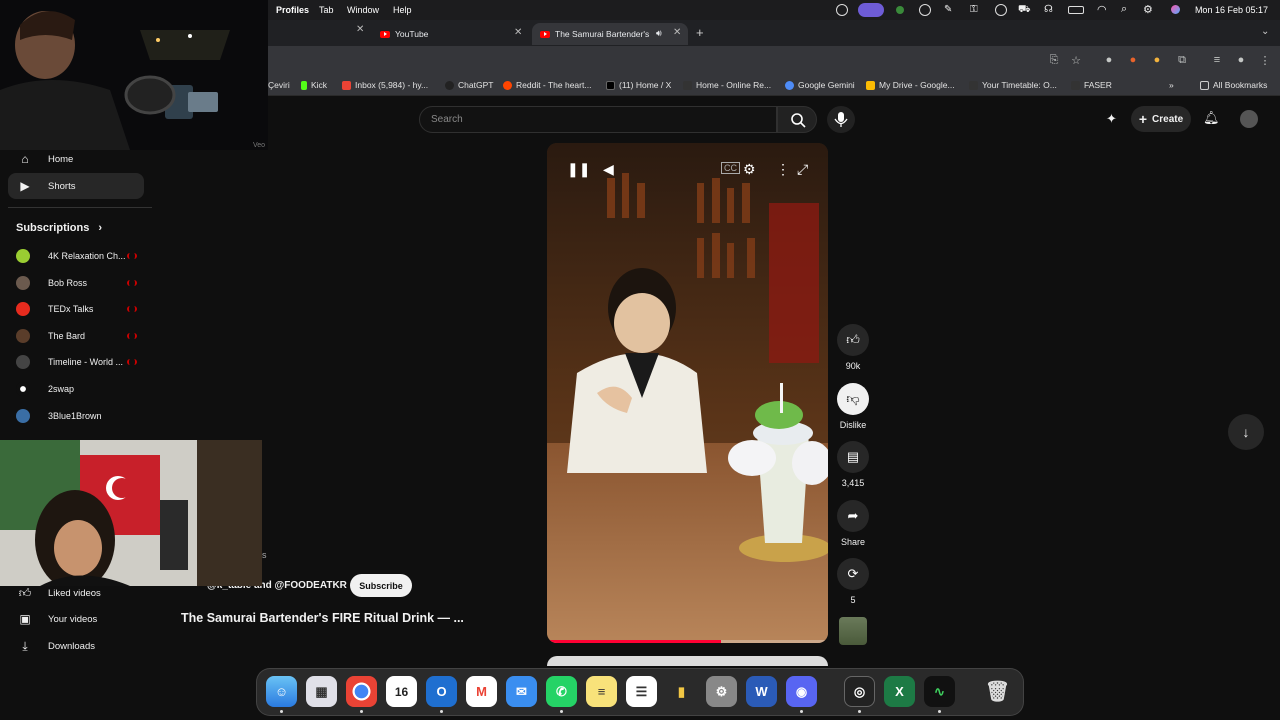 This screenshot has height=720, width=1280. What do you see at coordinates (561, 691) in the screenshot?
I see `whatsapp-icon: ✆` at bounding box center [561, 691].